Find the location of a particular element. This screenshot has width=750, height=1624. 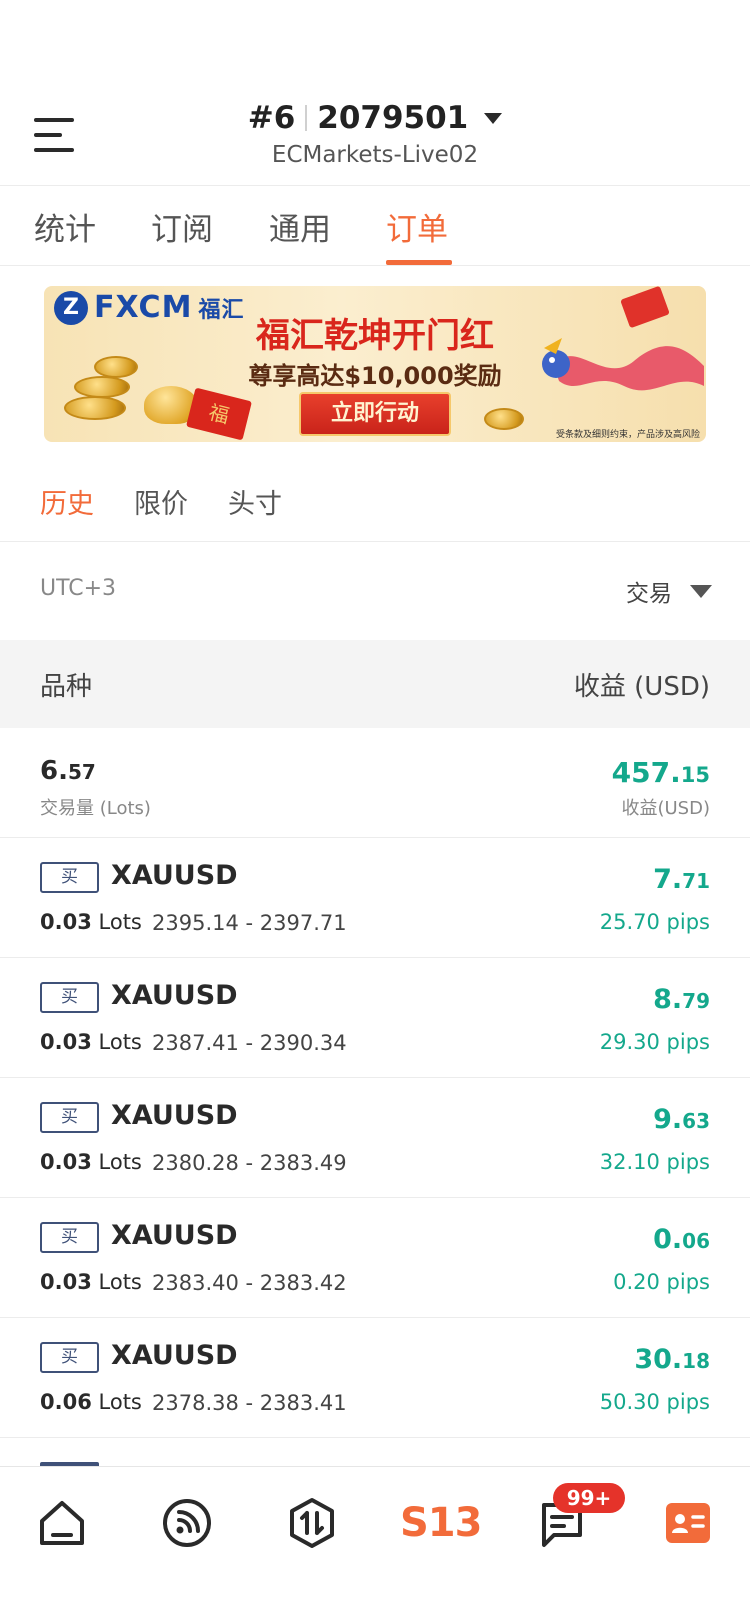

account-index: #6 is located at coordinates (271, 118).